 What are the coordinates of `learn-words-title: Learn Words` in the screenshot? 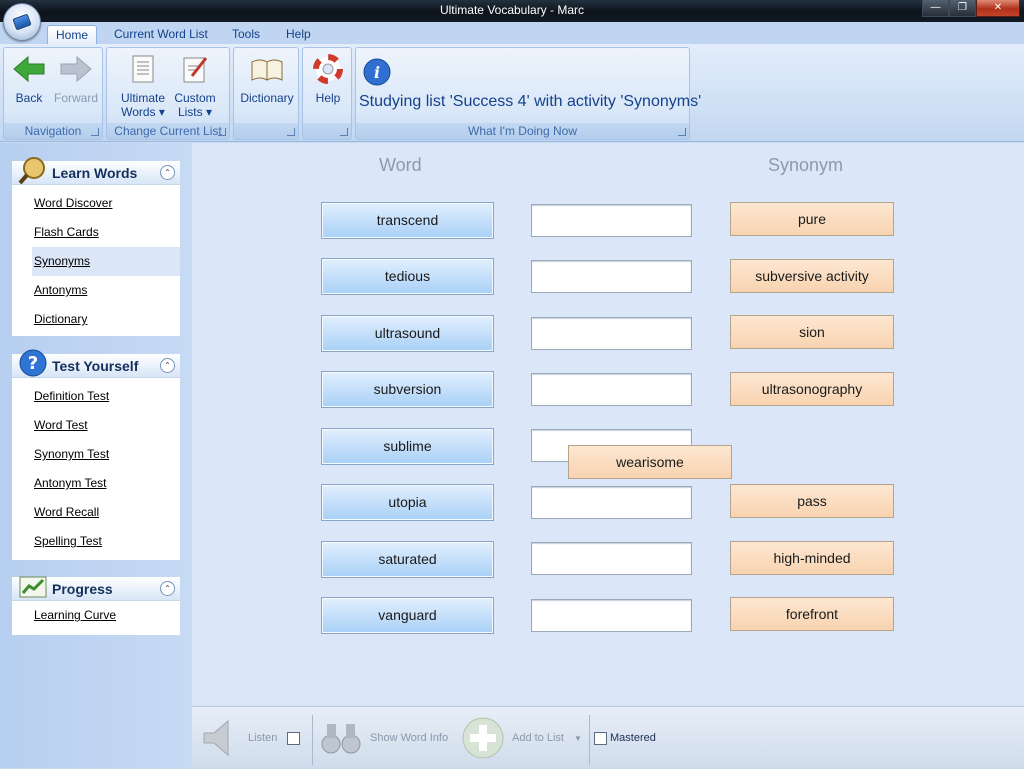 It's located at (95, 173).